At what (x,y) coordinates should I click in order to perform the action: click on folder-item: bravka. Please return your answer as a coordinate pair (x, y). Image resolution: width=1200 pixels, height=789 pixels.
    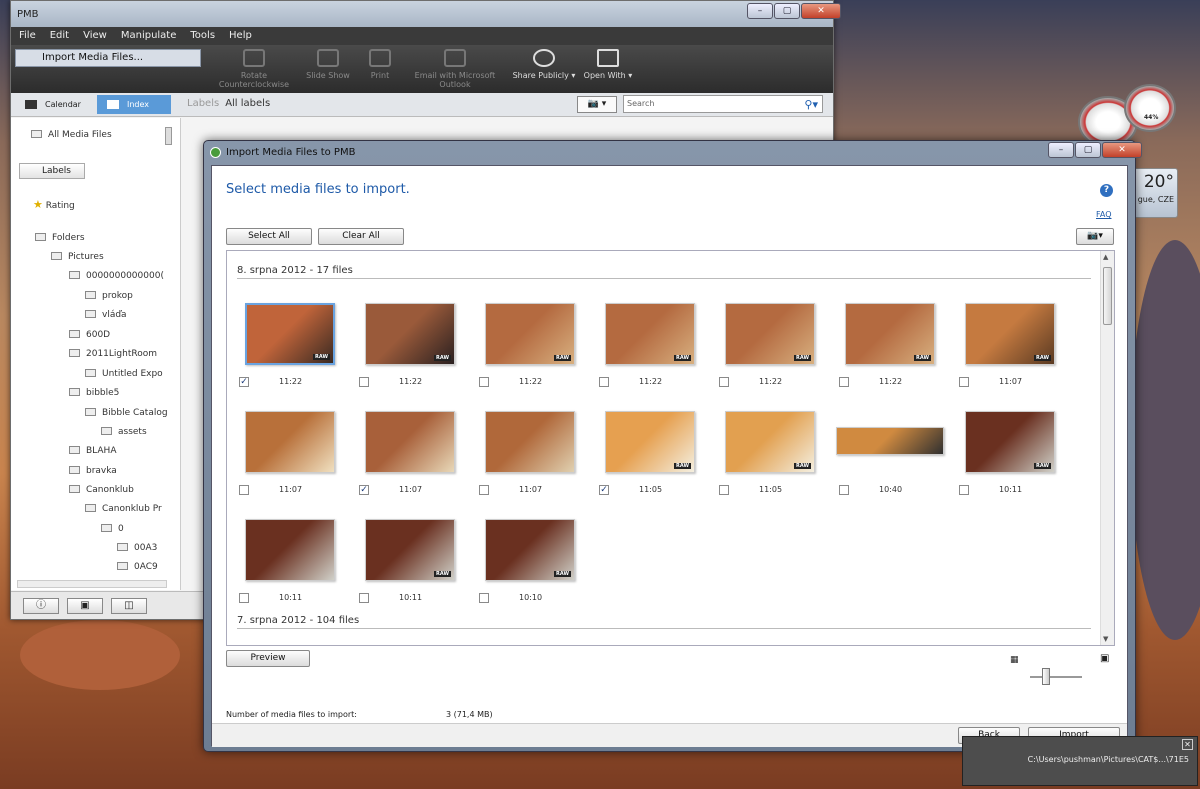
    Looking at the image, I should click on (93, 471).